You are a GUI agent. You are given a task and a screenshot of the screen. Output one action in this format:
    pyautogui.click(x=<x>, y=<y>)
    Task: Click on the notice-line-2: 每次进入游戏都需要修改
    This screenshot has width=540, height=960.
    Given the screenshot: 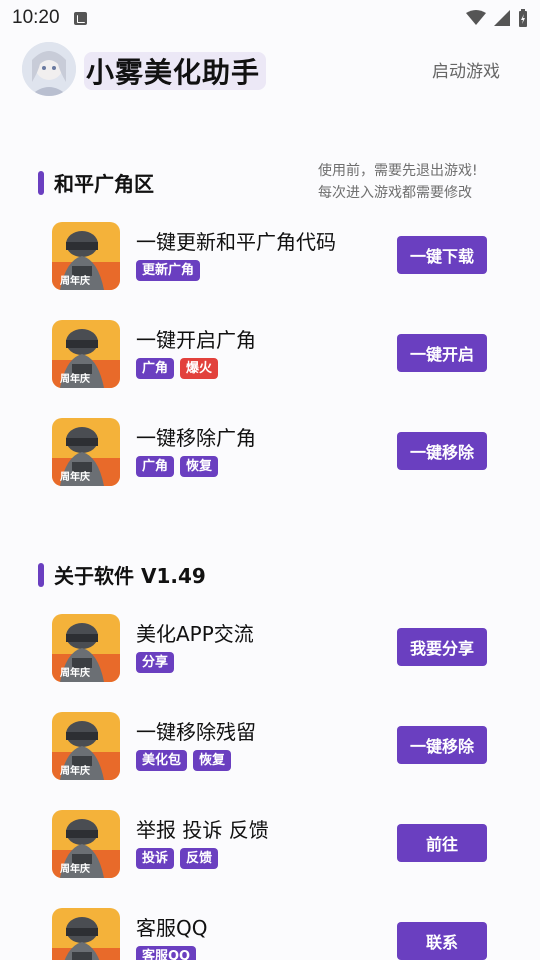 What is the action you would take?
    pyautogui.click(x=395, y=193)
    